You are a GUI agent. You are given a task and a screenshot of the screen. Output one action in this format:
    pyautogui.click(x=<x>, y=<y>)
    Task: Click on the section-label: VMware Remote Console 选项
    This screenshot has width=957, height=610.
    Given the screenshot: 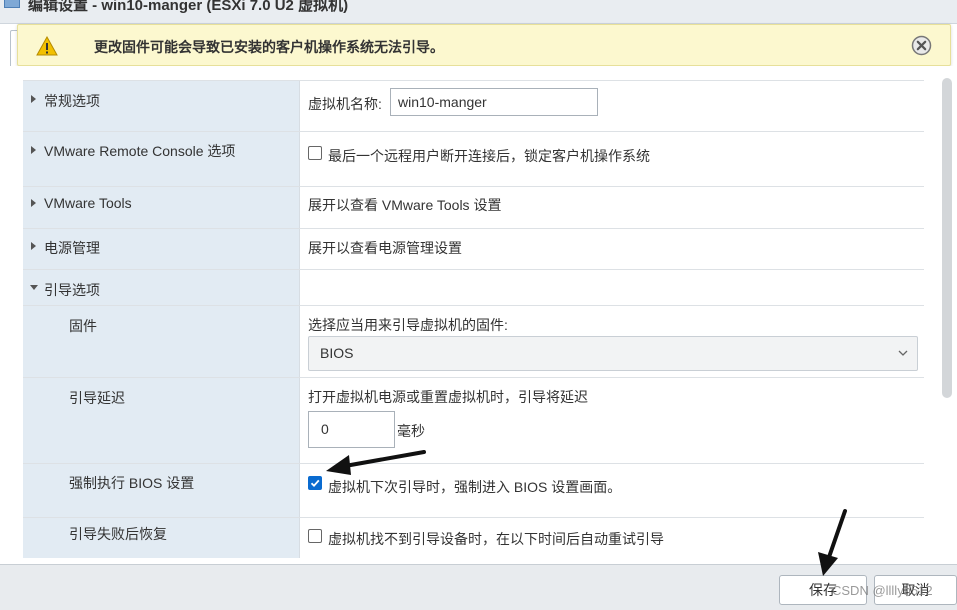 What is the action you would take?
    pyautogui.click(x=140, y=151)
    